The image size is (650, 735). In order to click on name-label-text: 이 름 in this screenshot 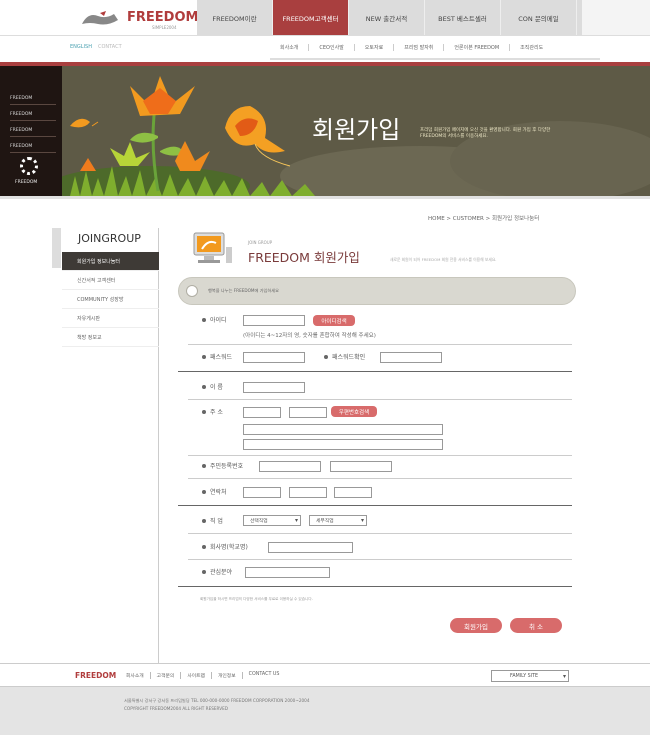, I will do `click(216, 387)`.